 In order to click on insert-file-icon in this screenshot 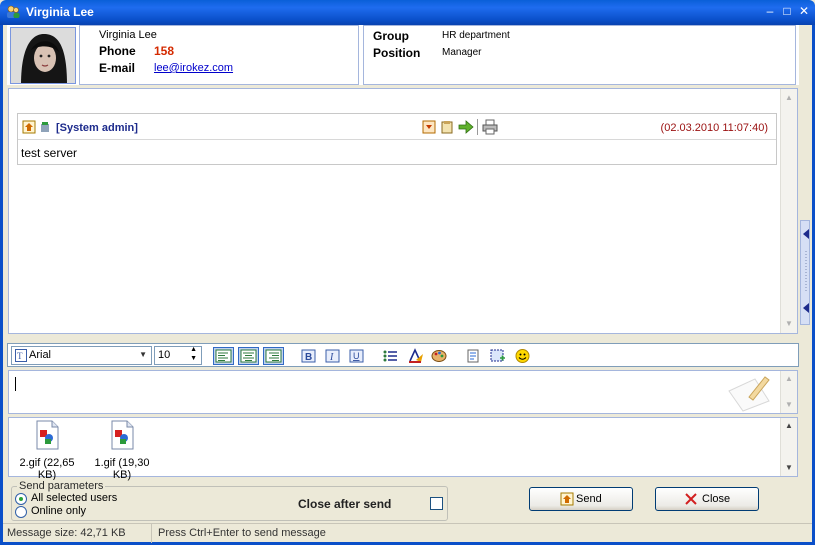, I will do `click(473, 356)`.